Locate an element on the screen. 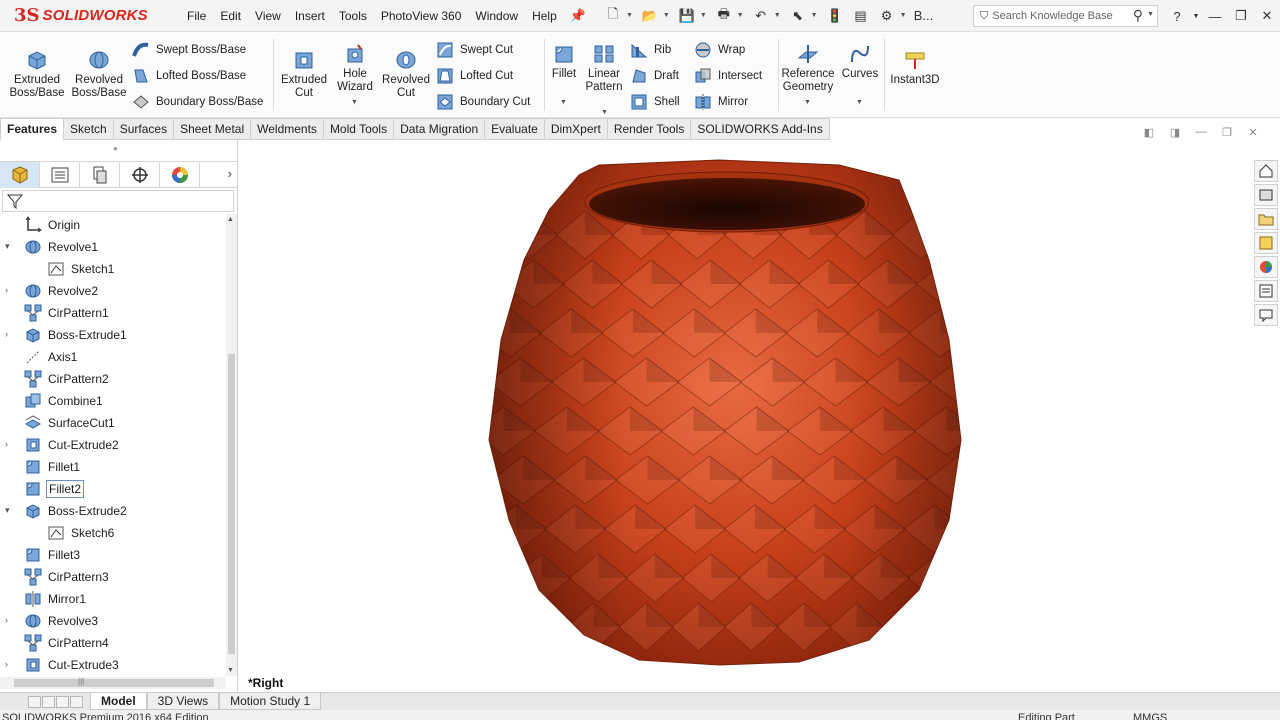  feature-tree-item: Fillet3 is located at coordinates (113, 555).